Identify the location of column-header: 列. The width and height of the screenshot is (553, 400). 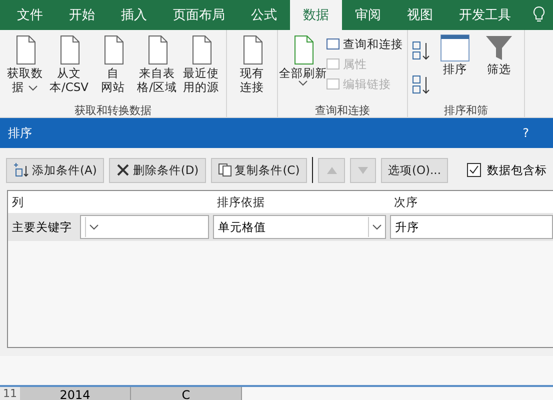
(18, 202).